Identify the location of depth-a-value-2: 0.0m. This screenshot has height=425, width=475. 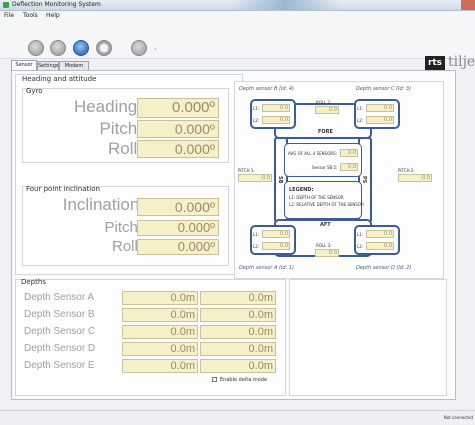
(238, 298).